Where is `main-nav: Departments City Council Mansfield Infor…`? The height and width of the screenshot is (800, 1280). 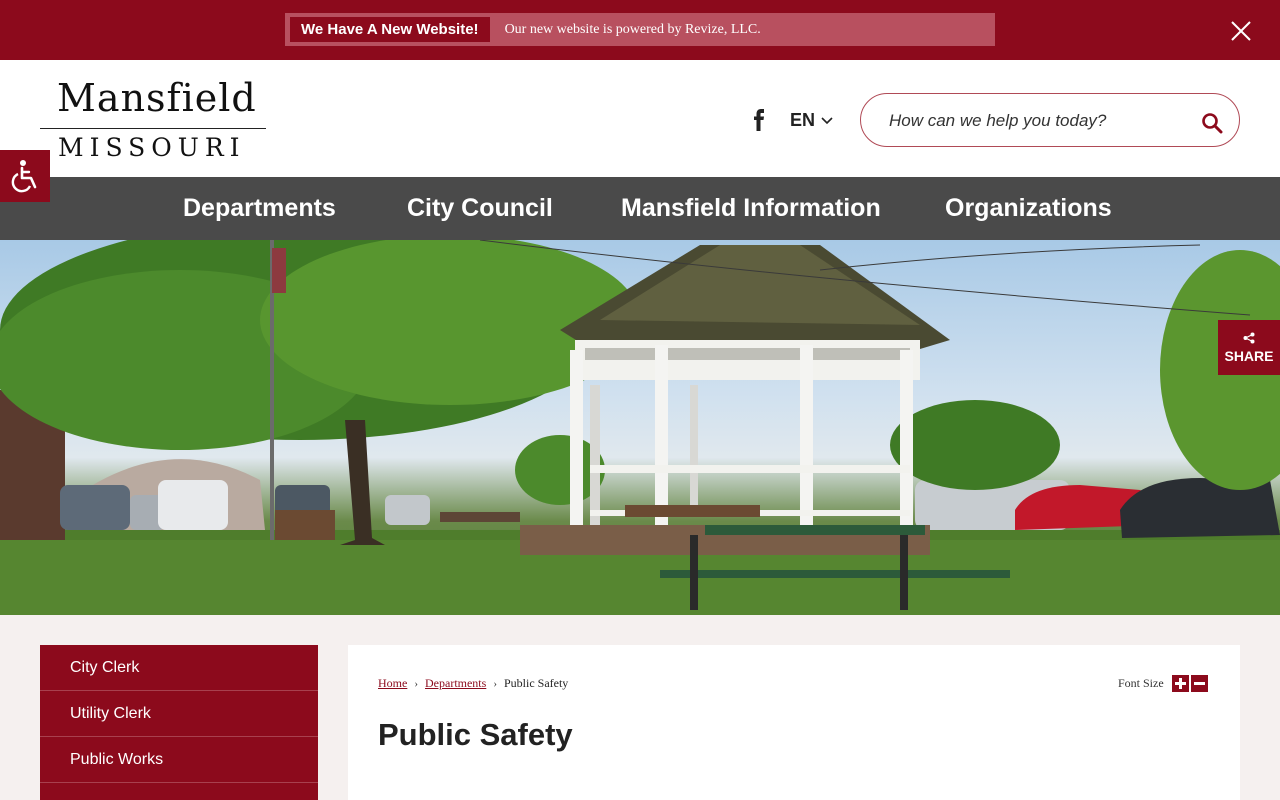 main-nav: Departments City Council Mansfield Infor… is located at coordinates (640, 208).